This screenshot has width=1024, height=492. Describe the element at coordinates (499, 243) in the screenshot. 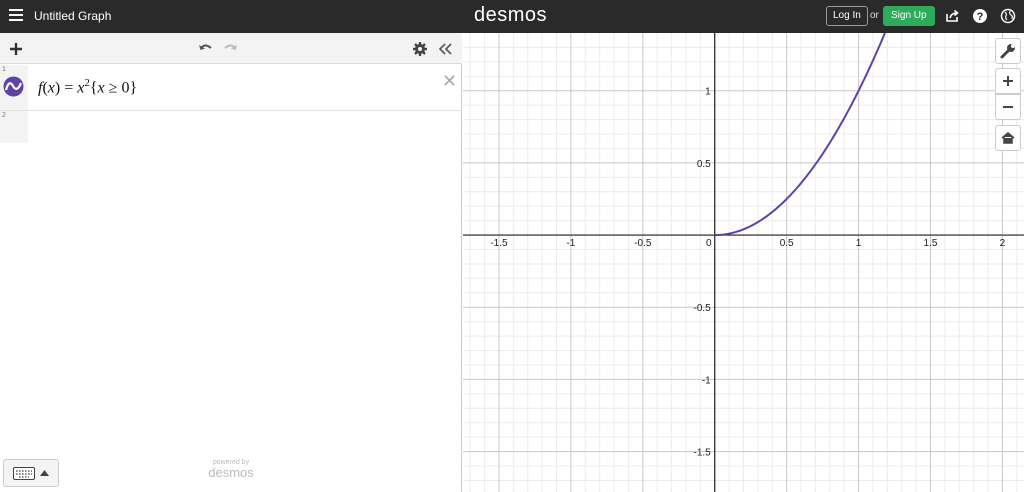

I see `x-tick-label: -1.5` at that location.